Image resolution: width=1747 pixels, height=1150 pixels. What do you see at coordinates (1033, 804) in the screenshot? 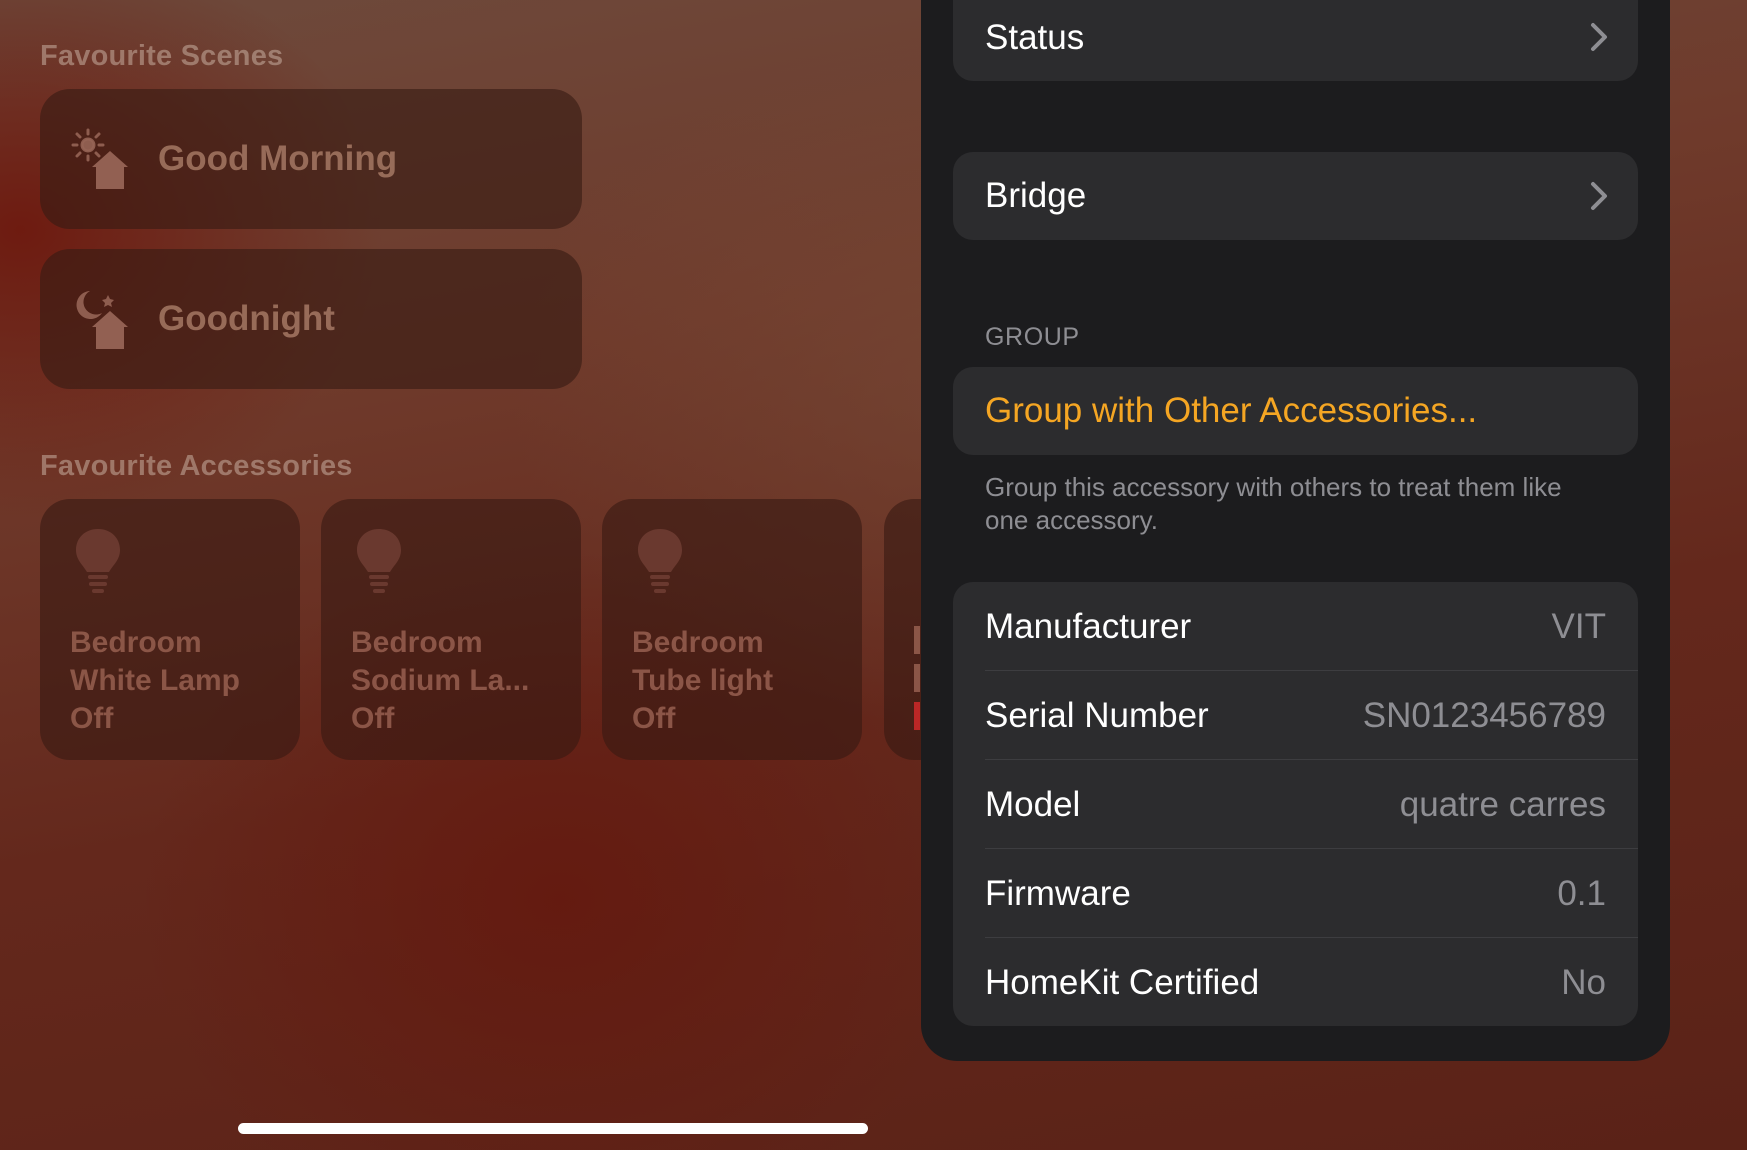
I see `info-key: Model` at bounding box center [1033, 804].